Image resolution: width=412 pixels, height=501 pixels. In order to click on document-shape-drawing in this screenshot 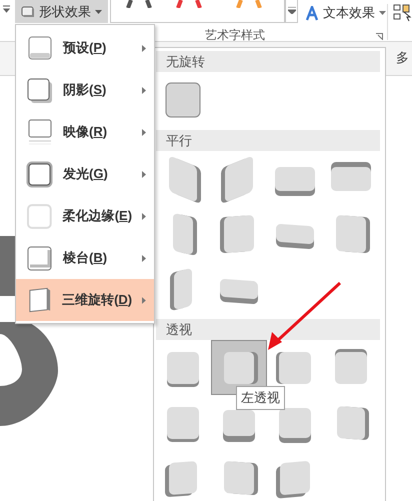, I will do `click(7, 266)`.